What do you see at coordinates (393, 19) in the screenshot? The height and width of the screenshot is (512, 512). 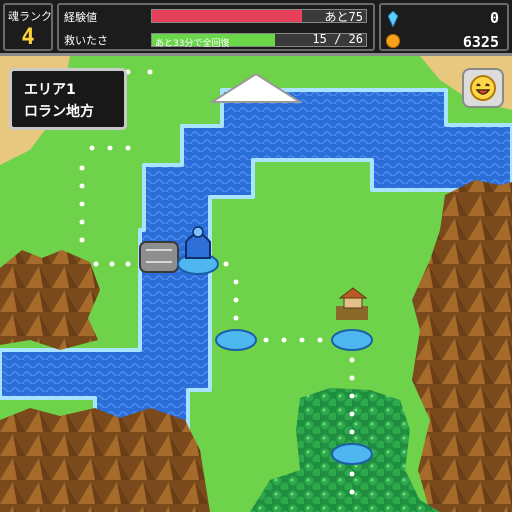 I see `gem-icon` at bounding box center [393, 19].